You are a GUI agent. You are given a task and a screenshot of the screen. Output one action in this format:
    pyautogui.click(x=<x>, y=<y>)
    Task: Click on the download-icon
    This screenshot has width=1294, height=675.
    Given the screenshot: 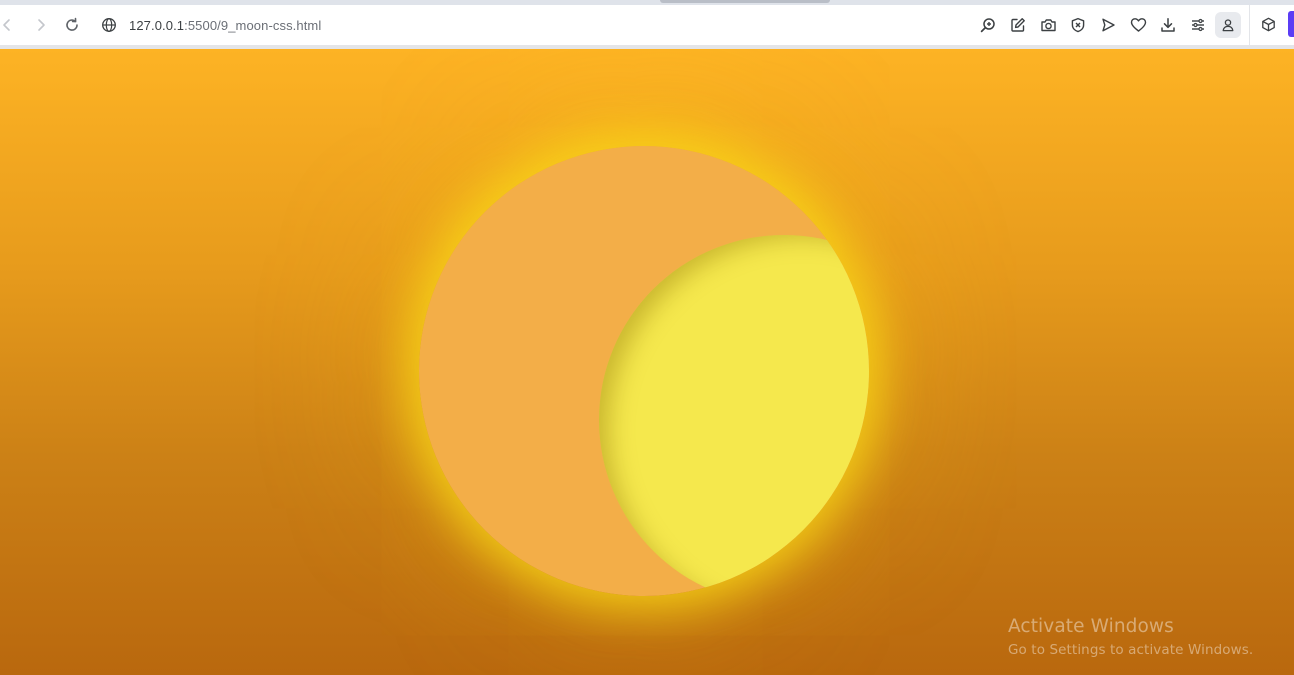 What is the action you would take?
    pyautogui.click(x=1168, y=25)
    